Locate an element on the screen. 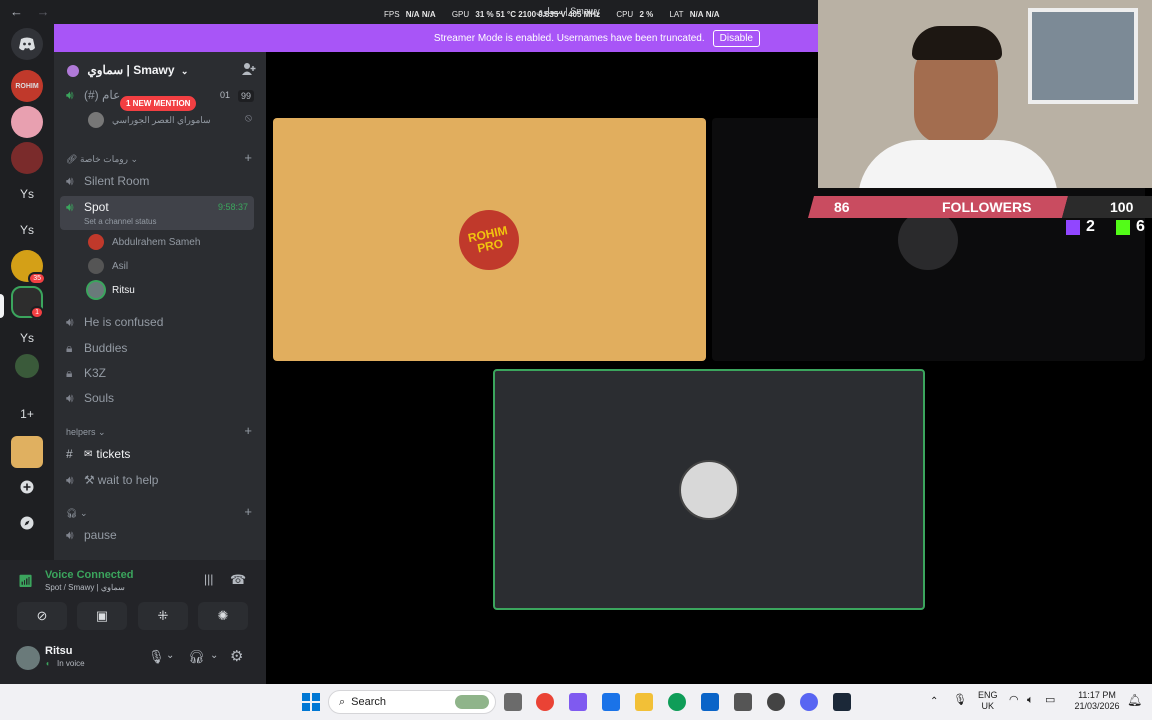  channel-label: Spot is located at coordinates (96, 207).